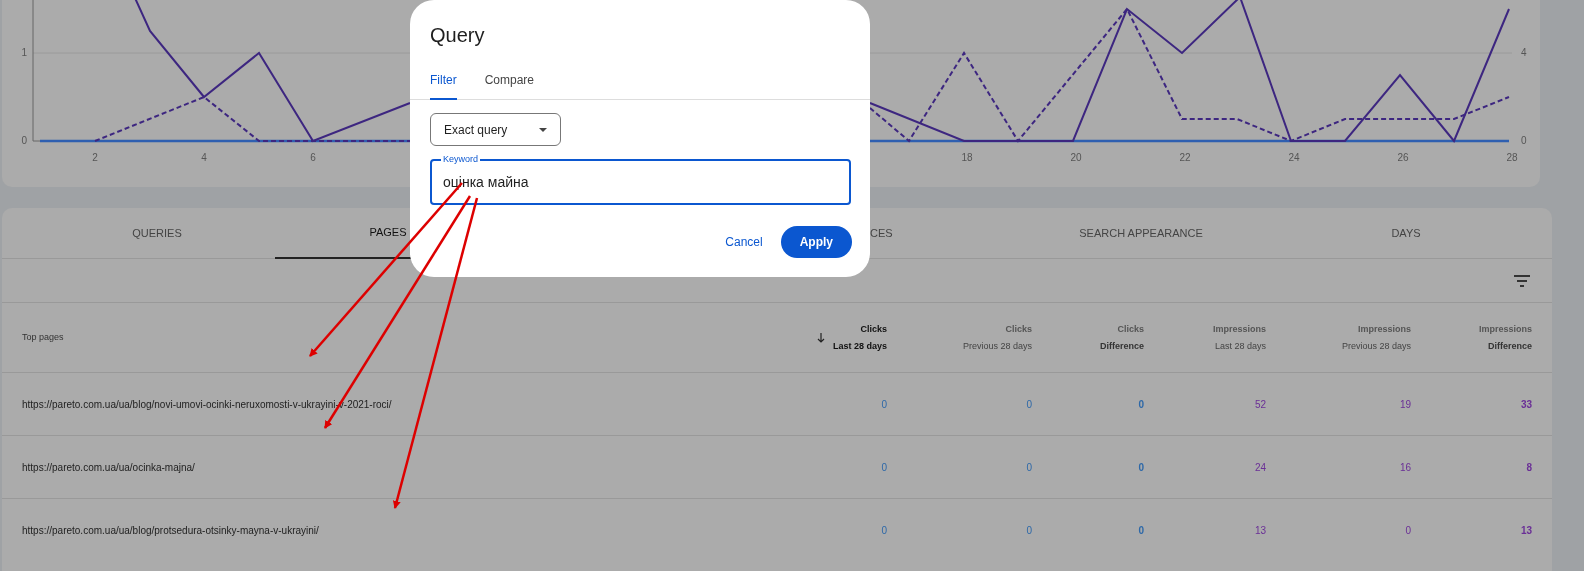 The width and height of the screenshot is (1584, 571). What do you see at coordinates (997, 337) in the screenshot?
I see `column-header: Clicks Previous 28 days` at bounding box center [997, 337].